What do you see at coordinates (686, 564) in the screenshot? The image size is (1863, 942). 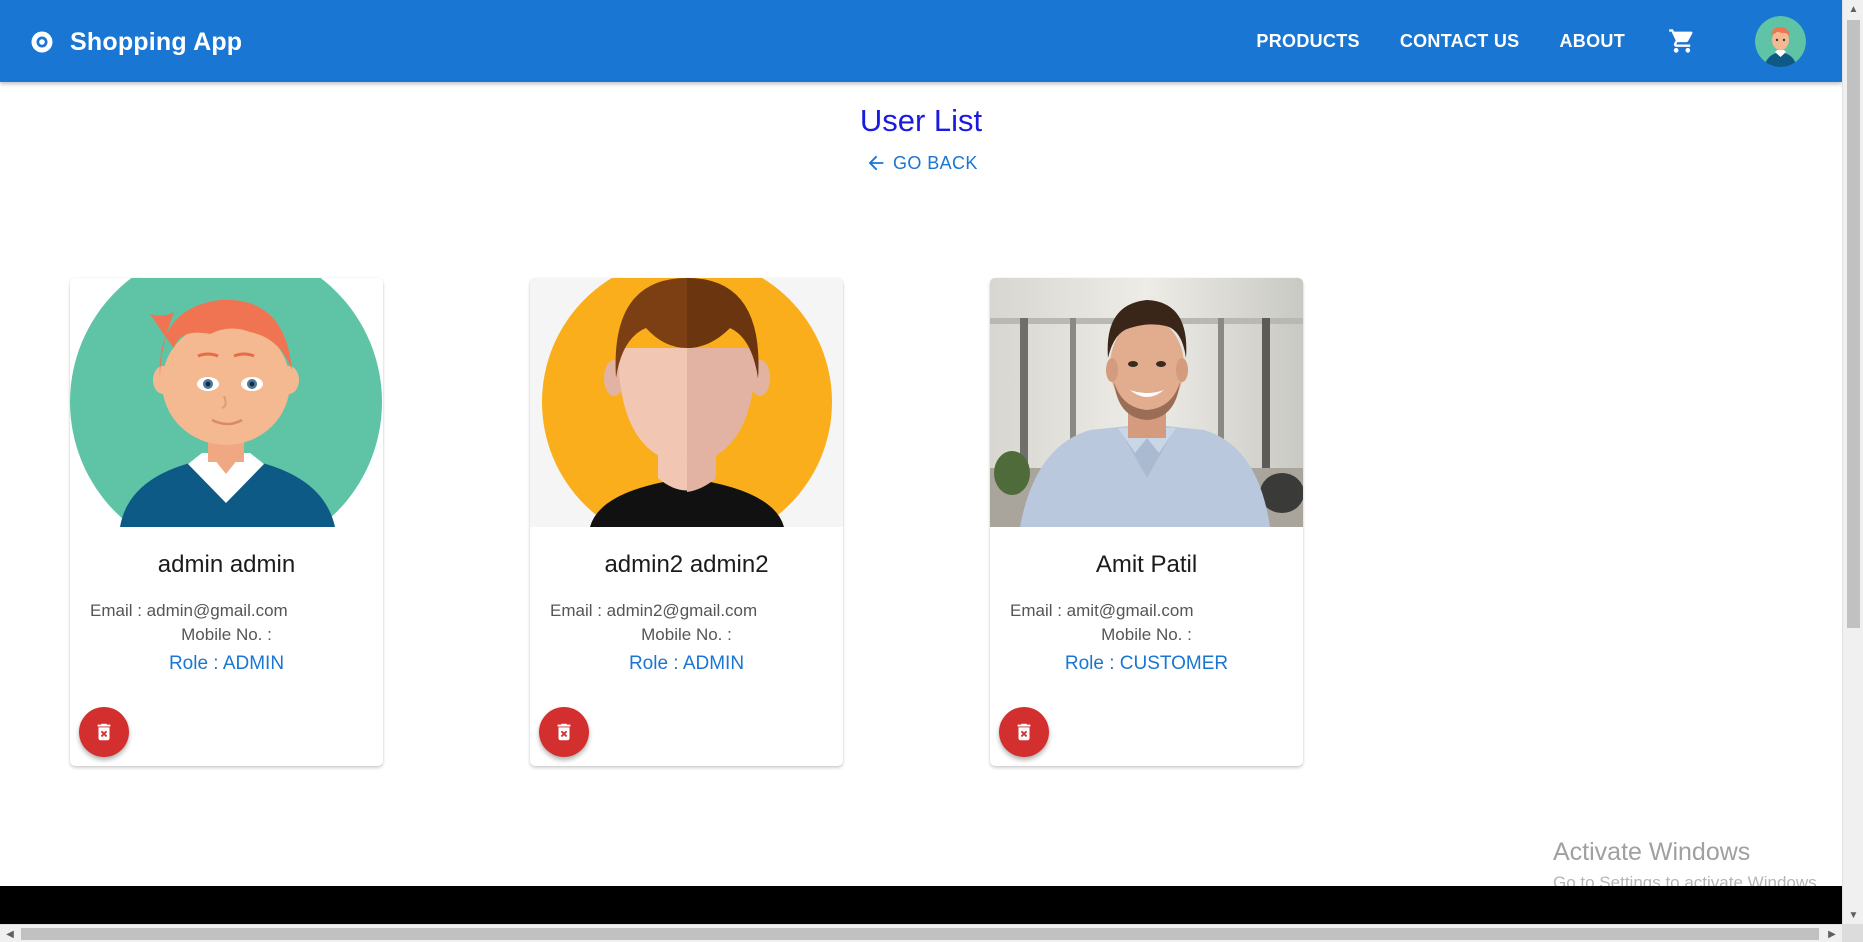 I see `user-name: admin2 admin2` at bounding box center [686, 564].